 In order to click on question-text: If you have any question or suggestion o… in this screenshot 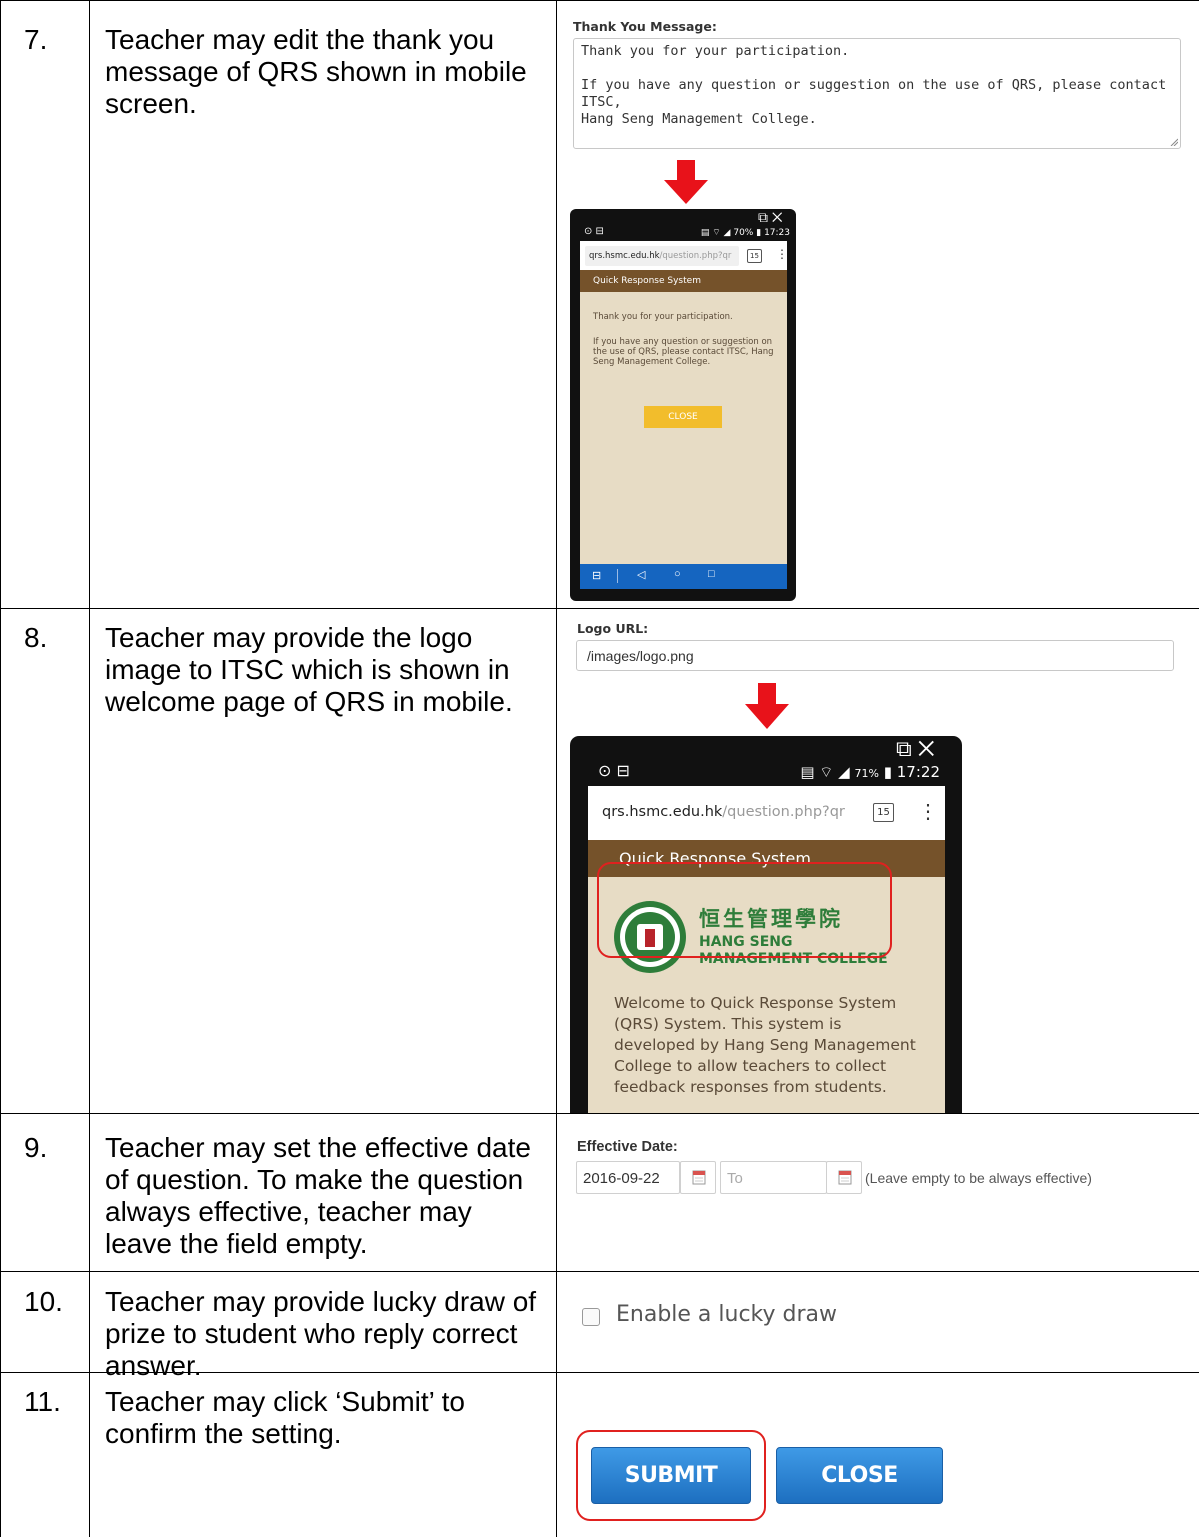, I will do `click(683, 352)`.